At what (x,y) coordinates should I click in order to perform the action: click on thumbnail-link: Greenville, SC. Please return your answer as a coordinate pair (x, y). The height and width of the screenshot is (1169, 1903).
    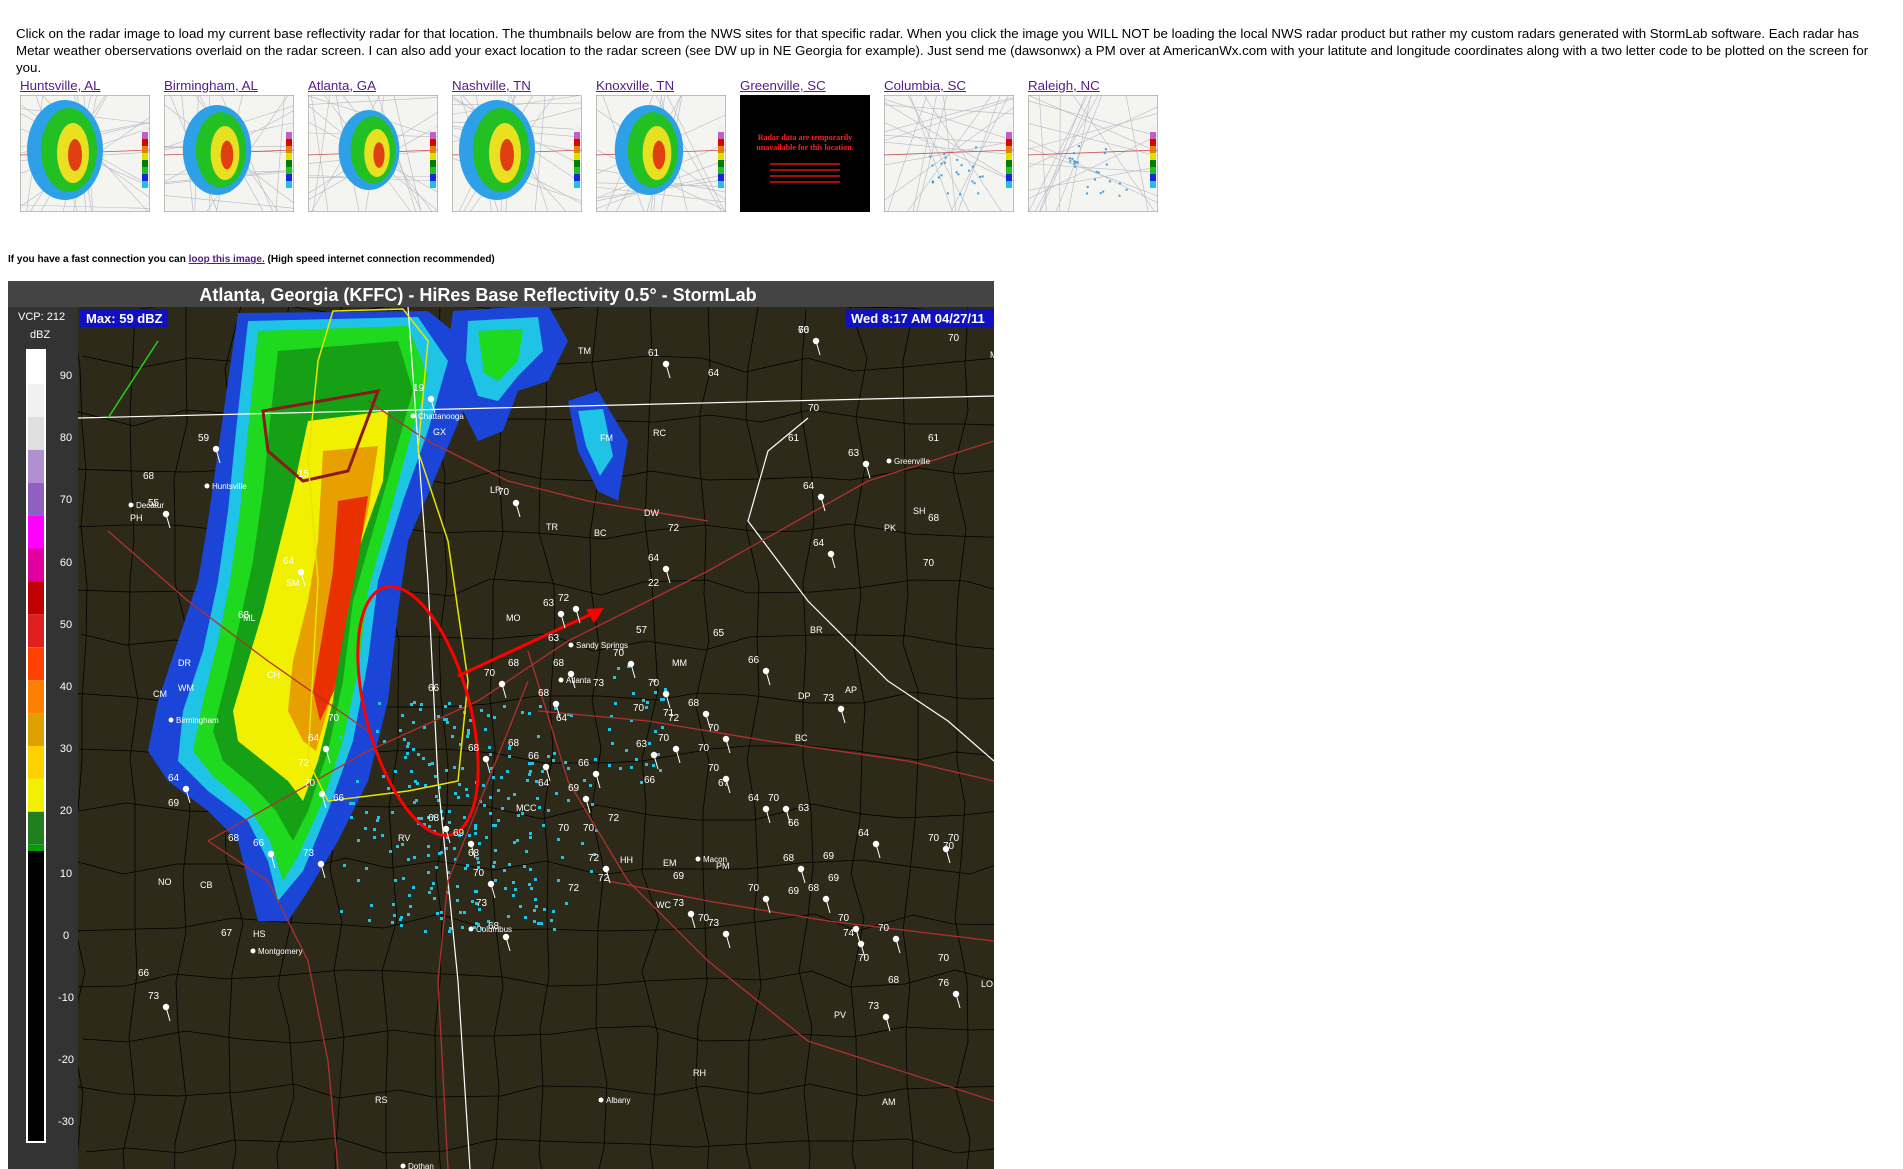
    Looking at the image, I should click on (805, 85).